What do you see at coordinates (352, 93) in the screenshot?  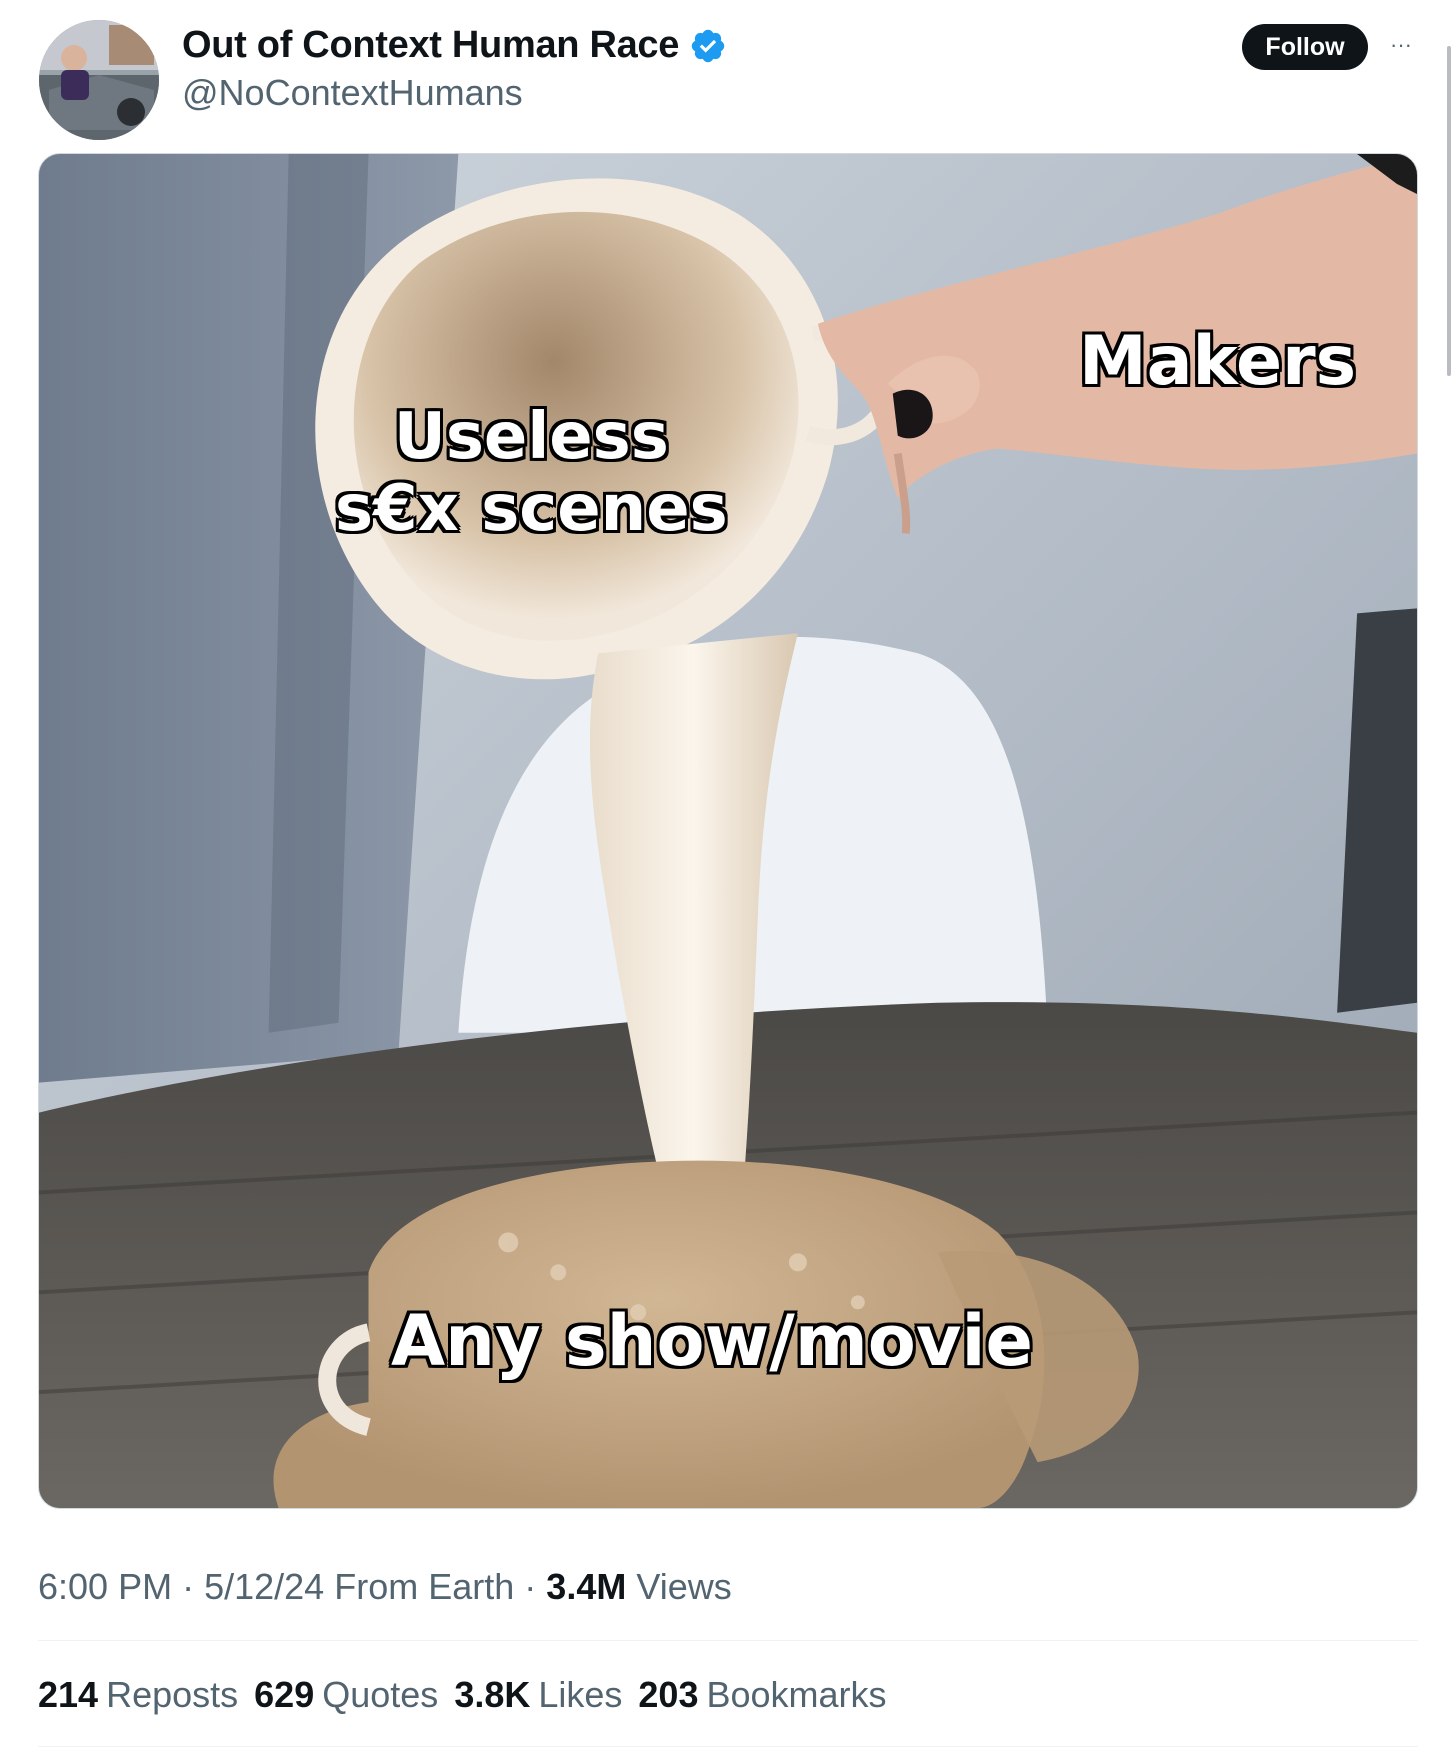 I see `author-handle: @NoContextHumans` at bounding box center [352, 93].